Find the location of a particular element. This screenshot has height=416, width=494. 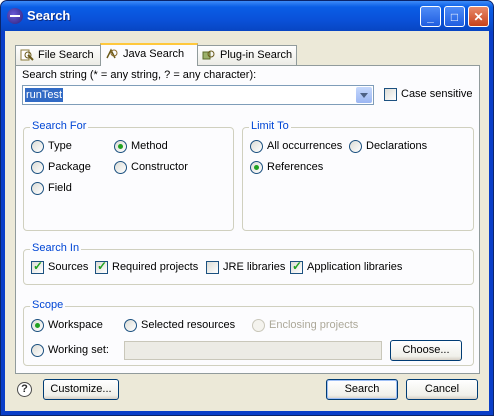

radio-type is located at coordinates (37, 146).